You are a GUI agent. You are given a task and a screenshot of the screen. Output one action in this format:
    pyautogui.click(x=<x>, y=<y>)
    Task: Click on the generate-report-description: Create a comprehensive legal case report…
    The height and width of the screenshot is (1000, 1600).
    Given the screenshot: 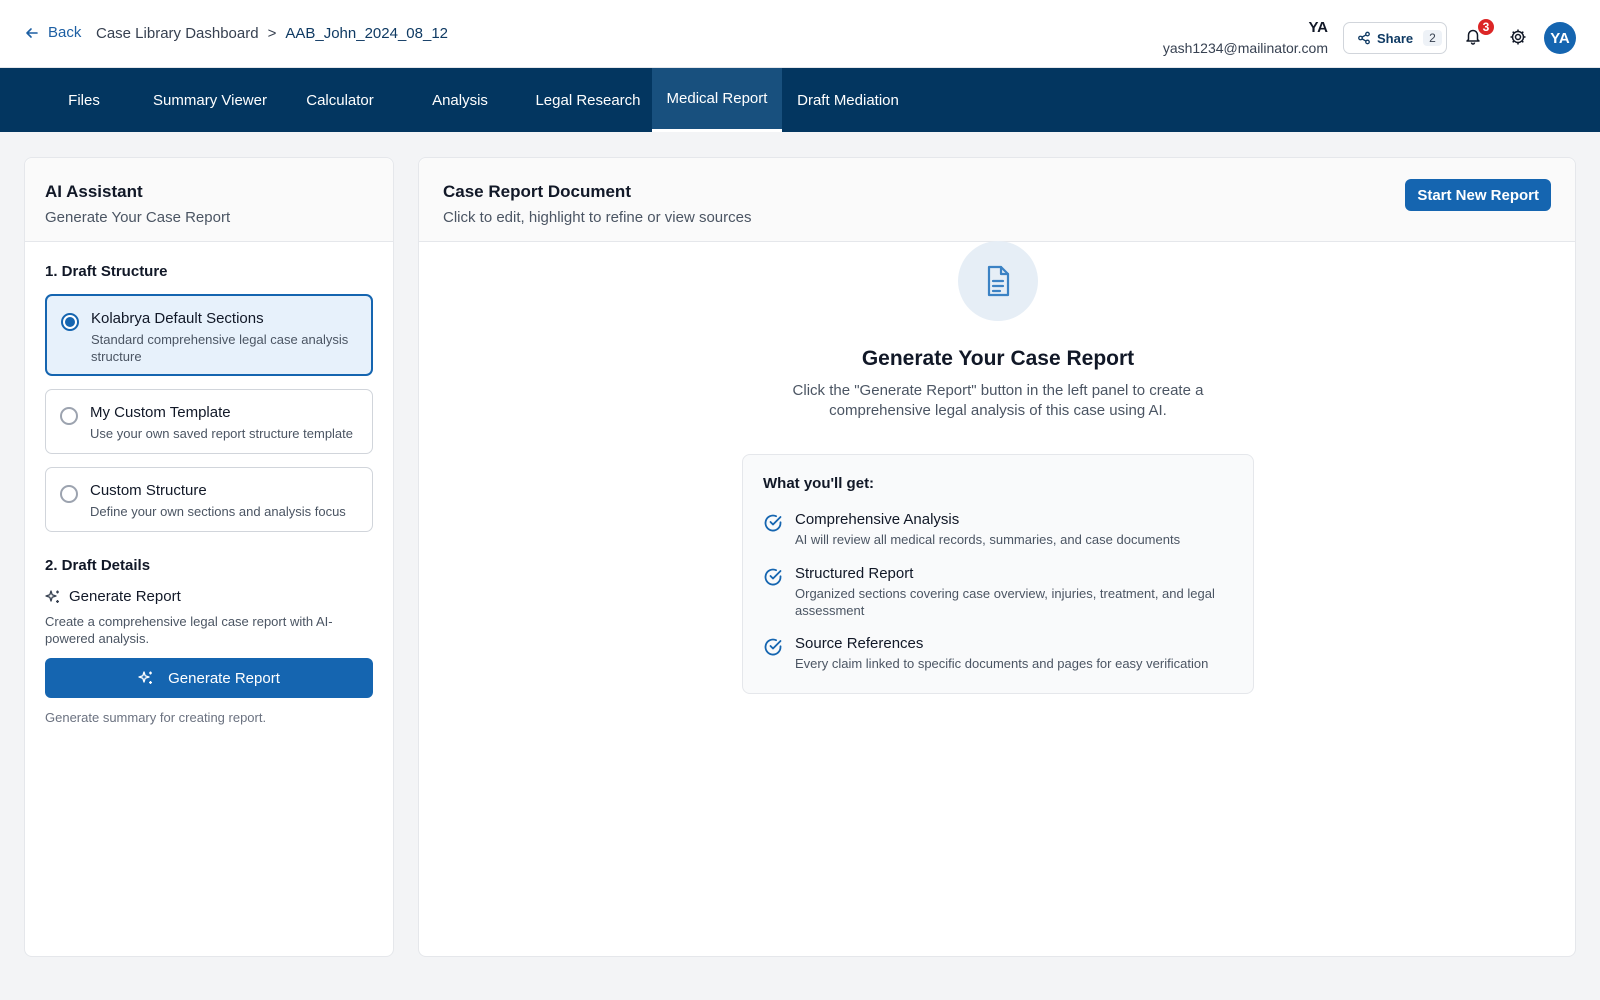 What is the action you would take?
    pyautogui.click(x=189, y=630)
    